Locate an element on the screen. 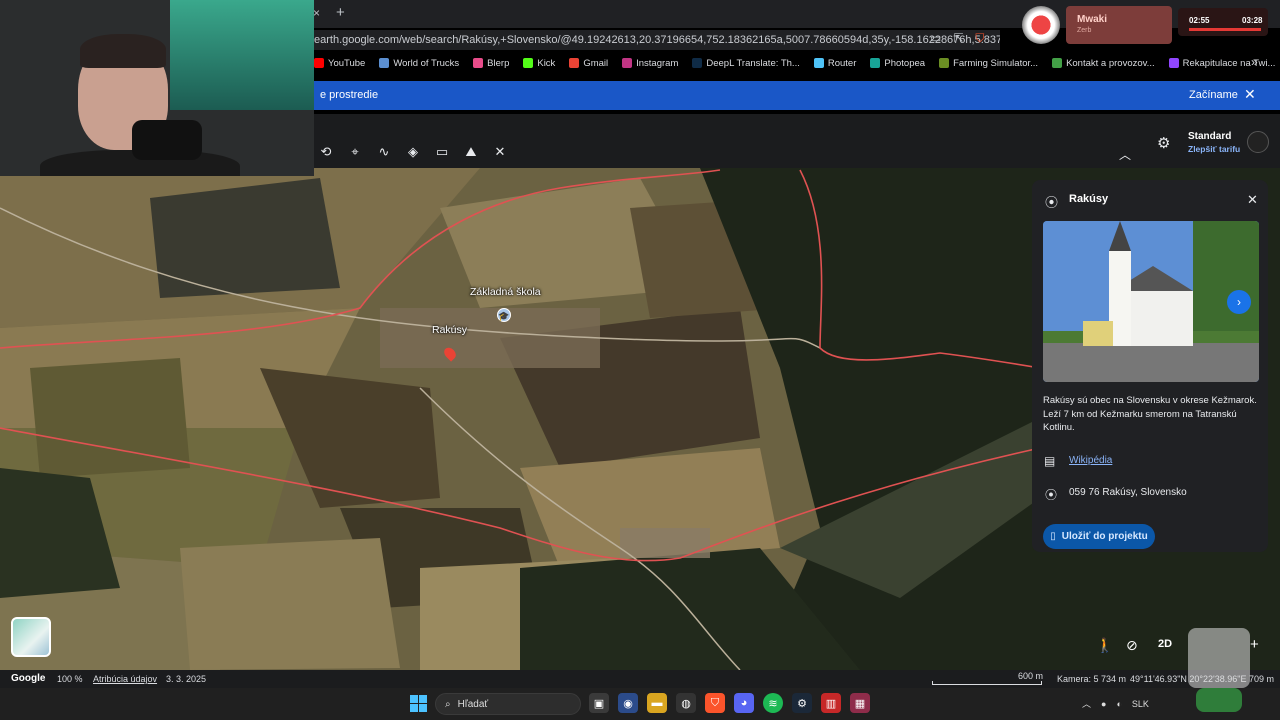  banner-close-icon: ✕ is located at coordinates (1250, 94).